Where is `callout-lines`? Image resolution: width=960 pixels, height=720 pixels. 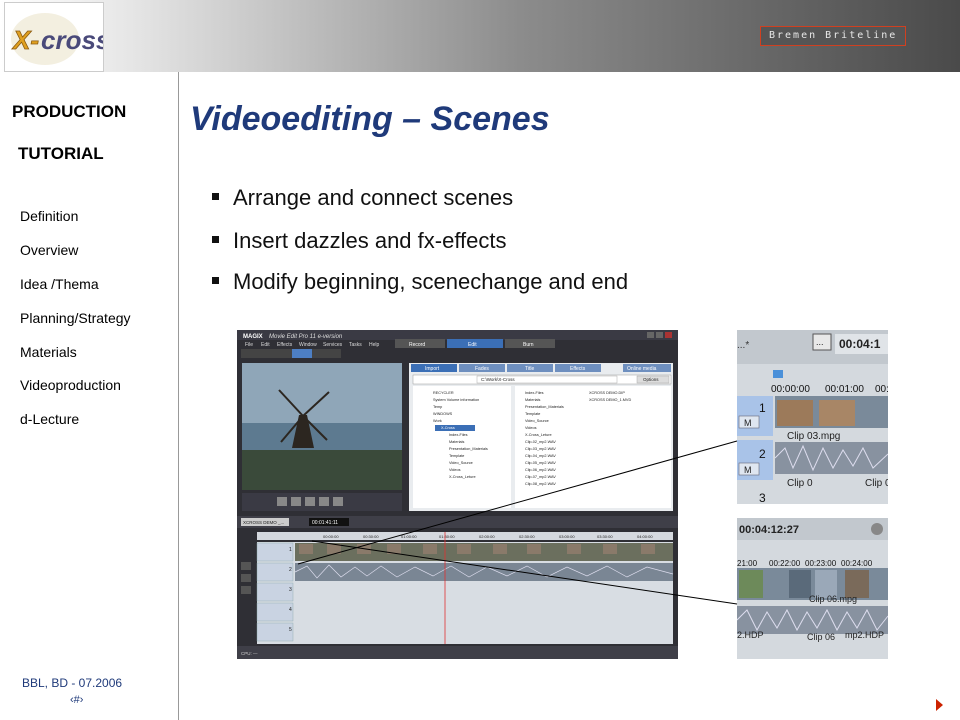
callout-lines is located at coordinates (517, 522).